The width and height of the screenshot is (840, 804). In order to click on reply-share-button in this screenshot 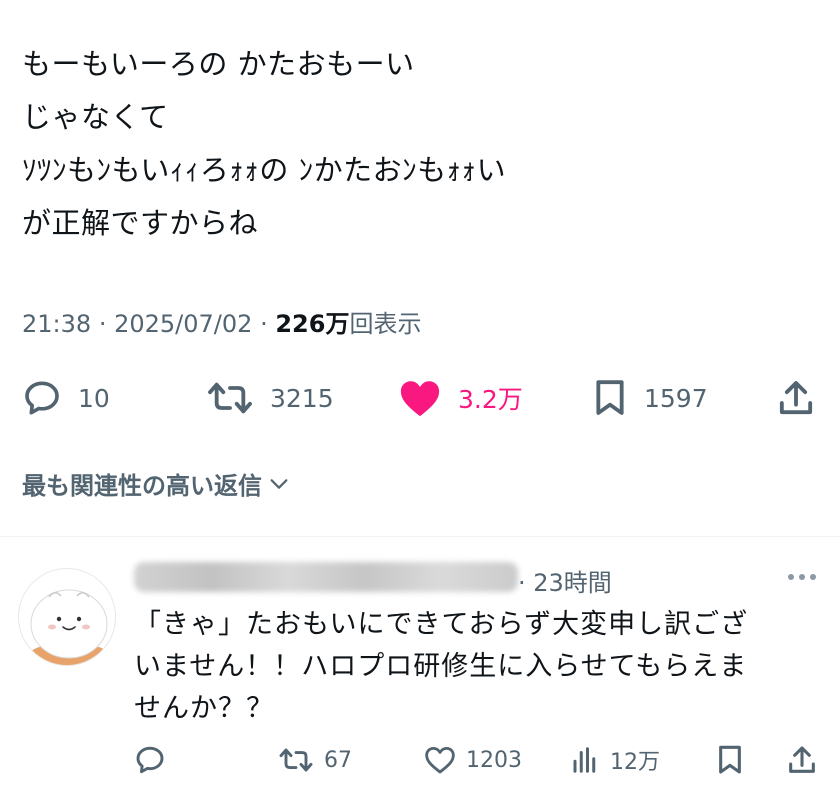, I will do `click(802, 760)`.